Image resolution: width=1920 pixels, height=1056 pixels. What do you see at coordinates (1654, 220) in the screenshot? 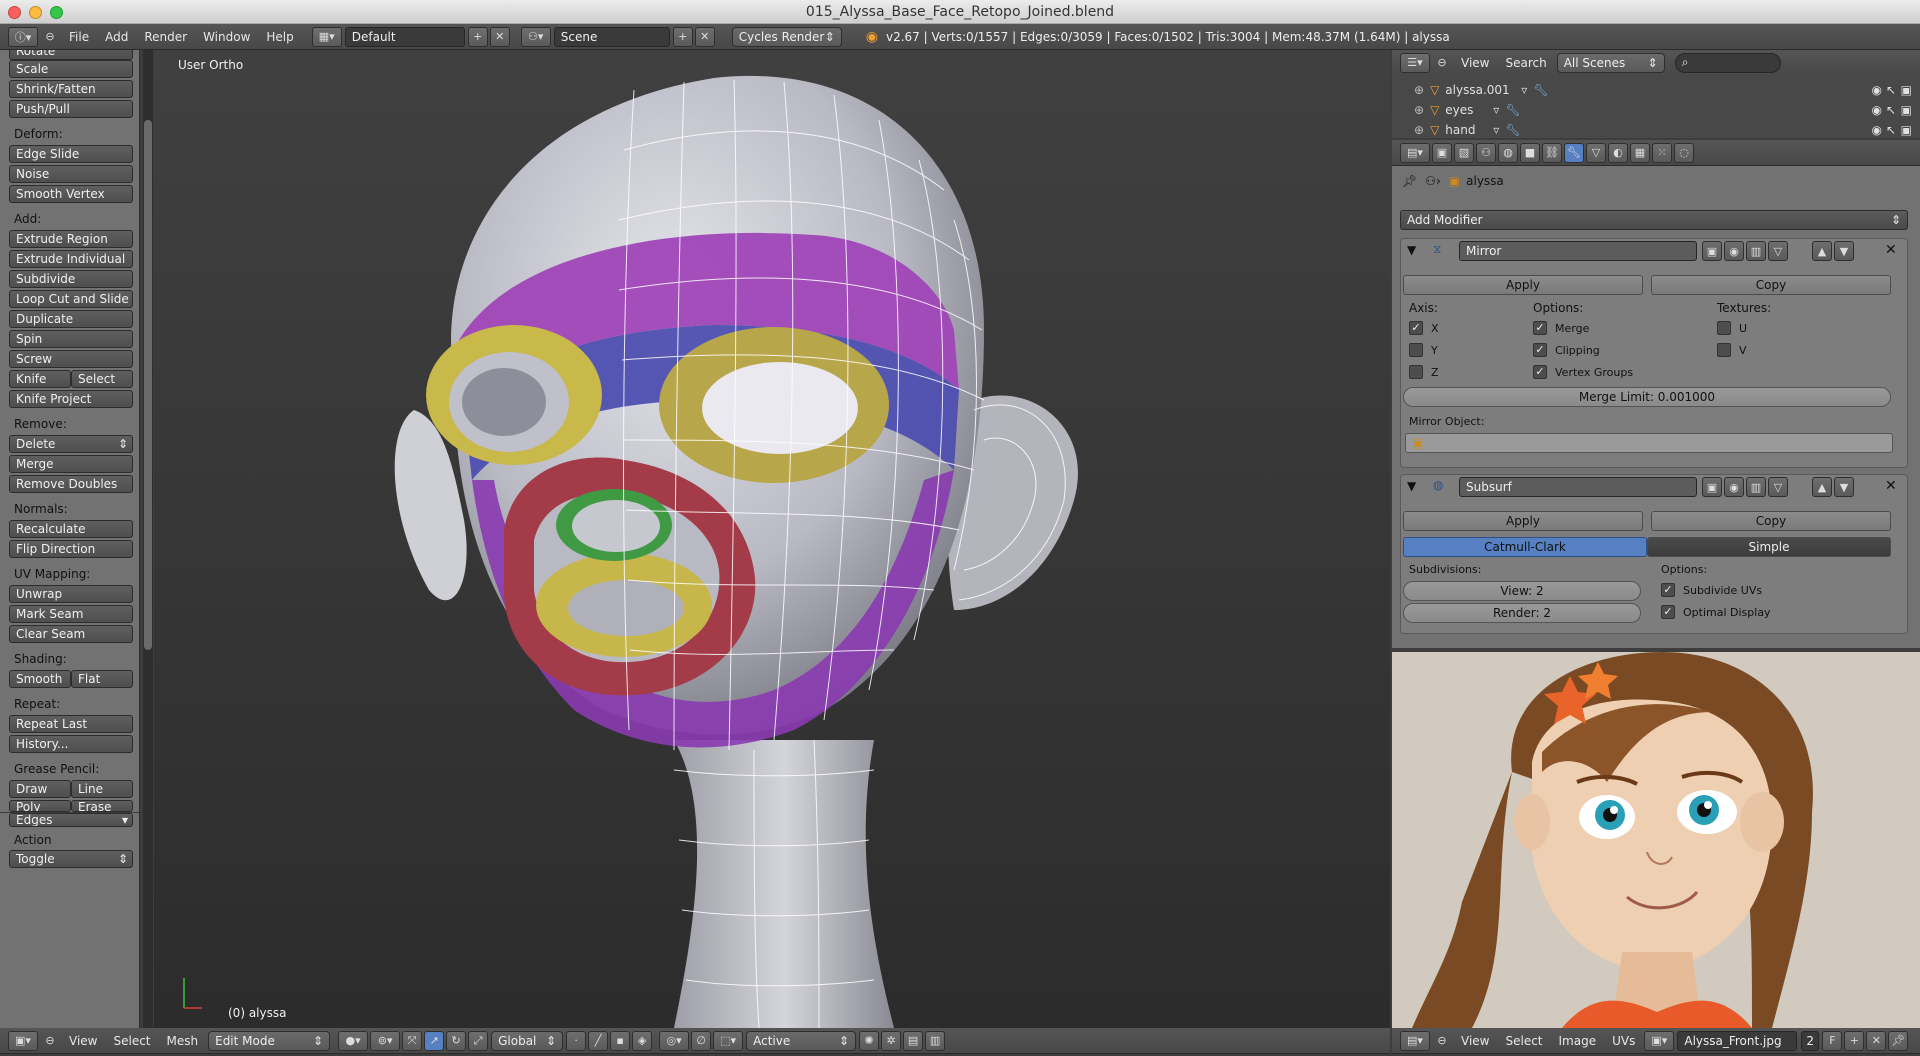
I see `add-modifier-menu: Add Modifier ⇕` at bounding box center [1654, 220].